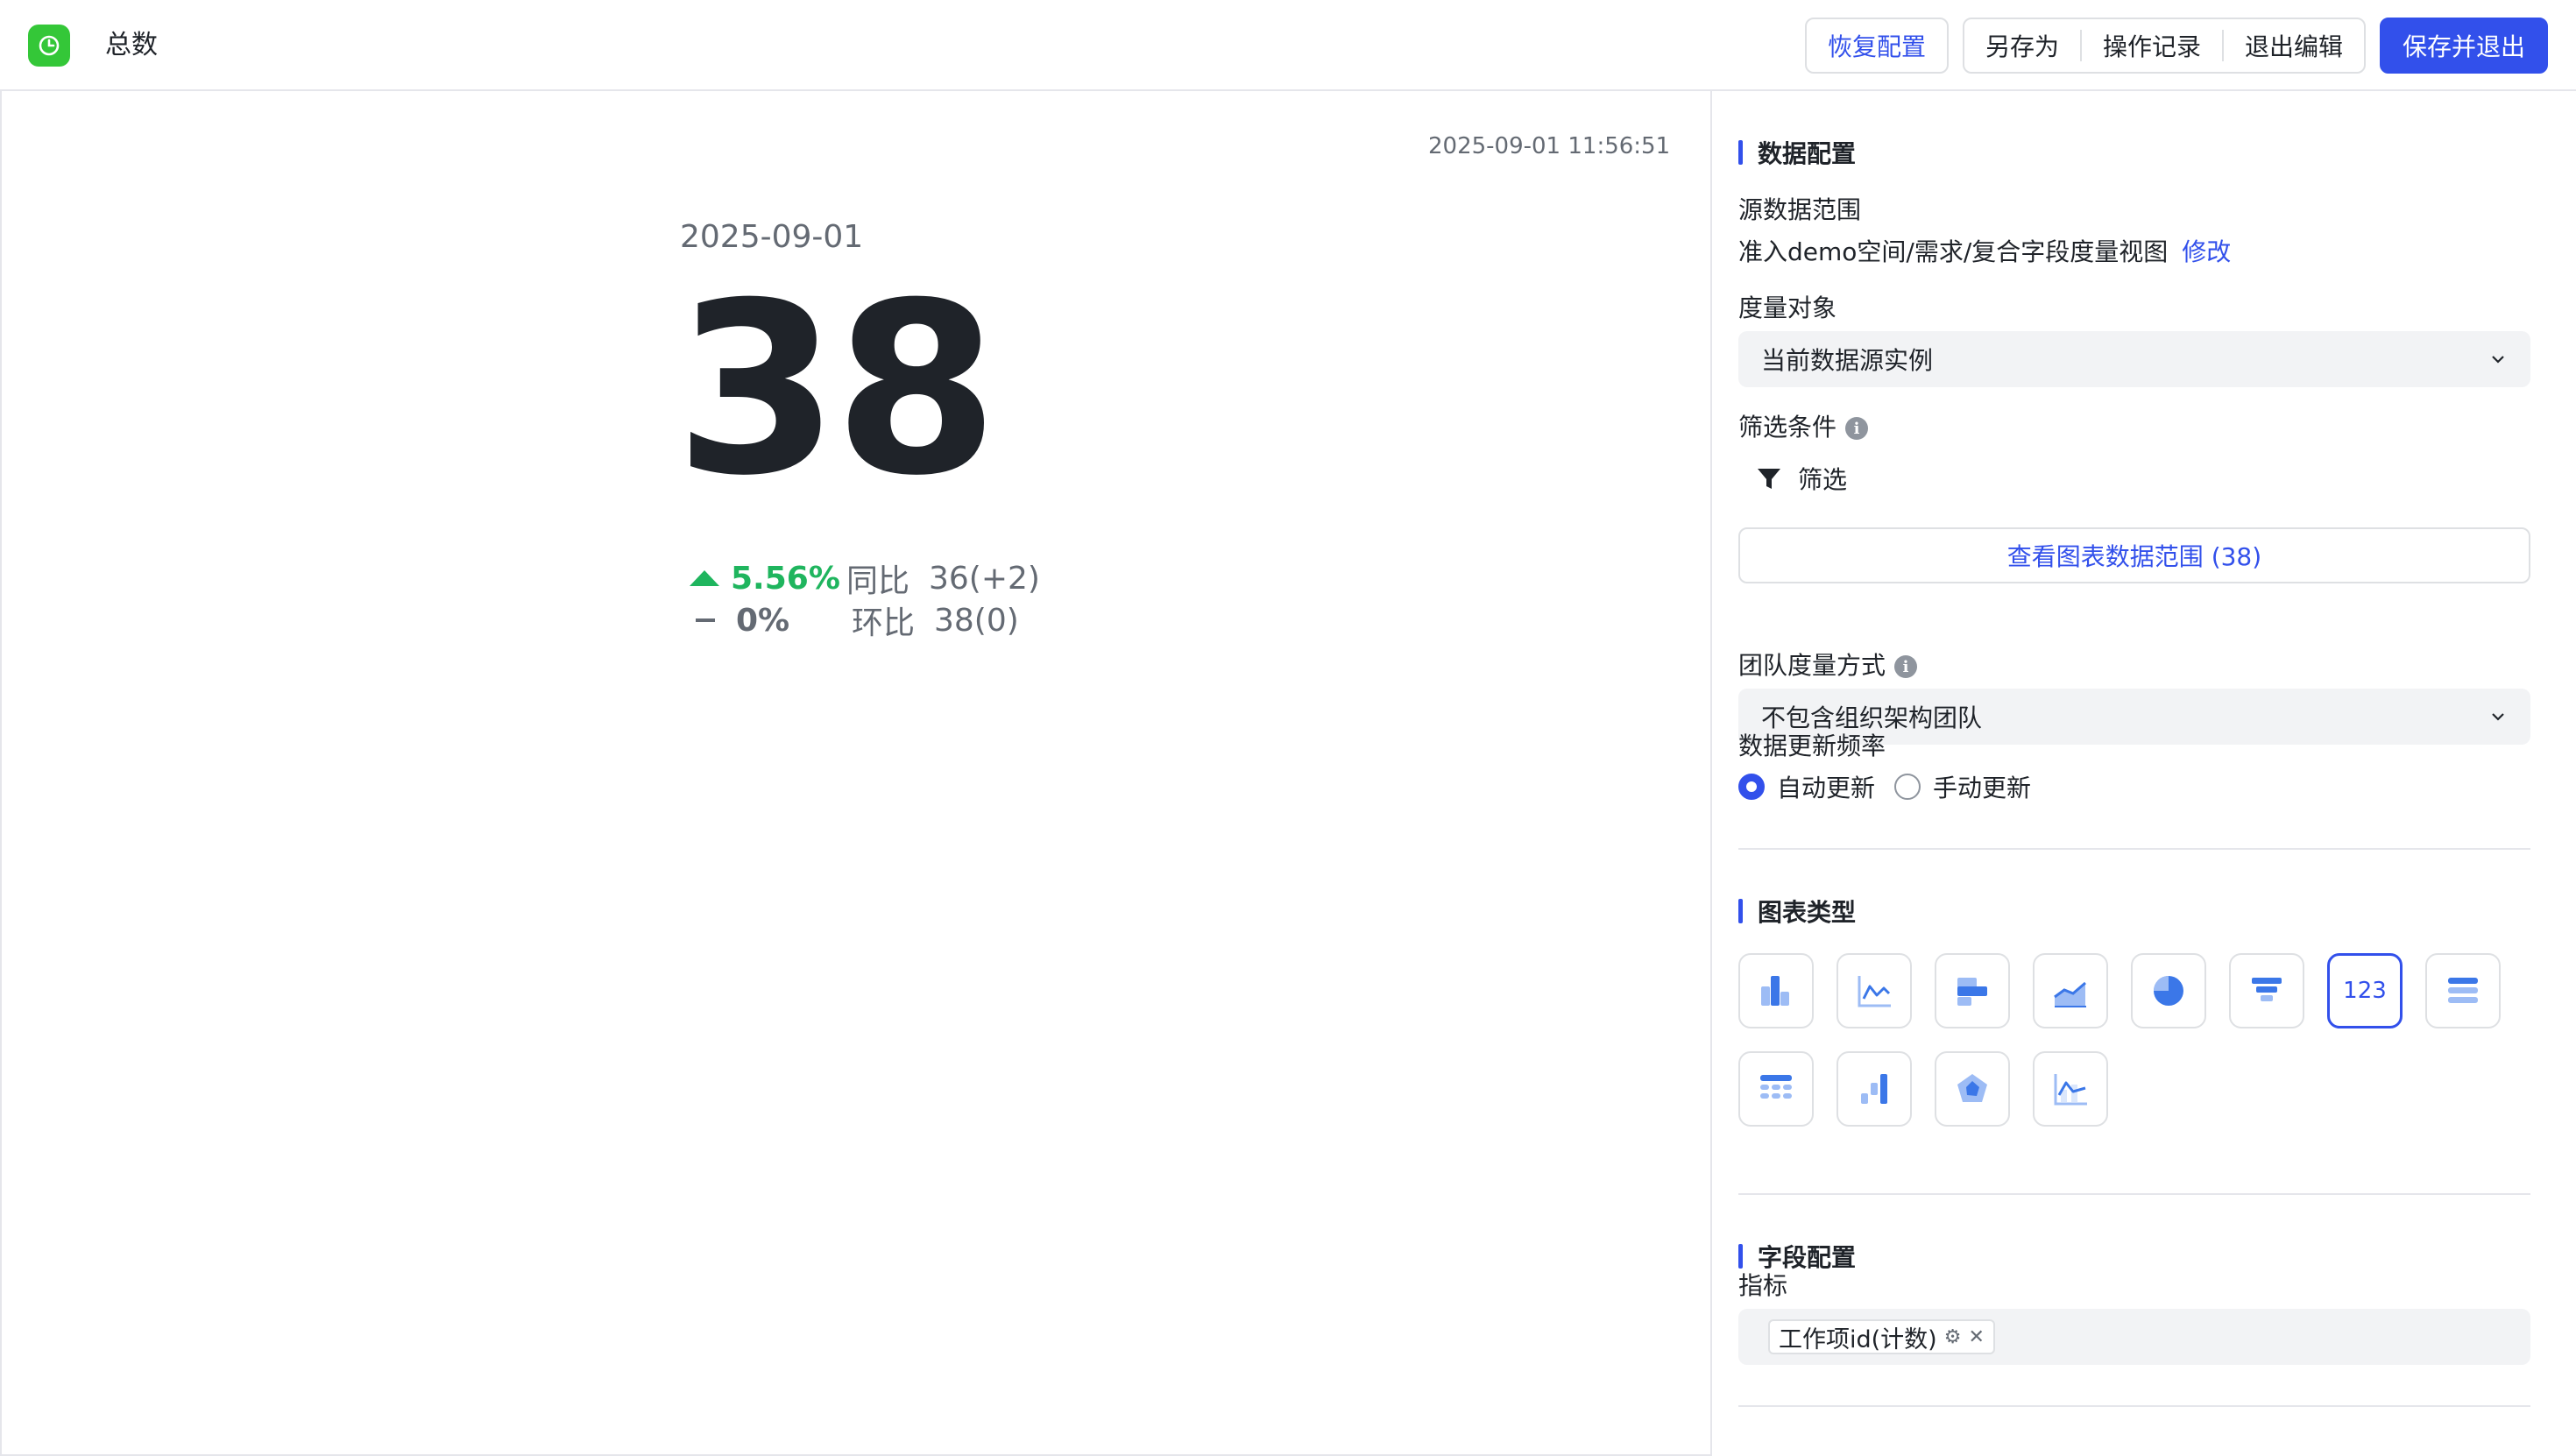 This screenshot has width=2576, height=1456. Describe the element at coordinates (2134, 1337) in the screenshot. I see `metric-field-box: 工作项id(计数) ⚙ ✕` at that location.